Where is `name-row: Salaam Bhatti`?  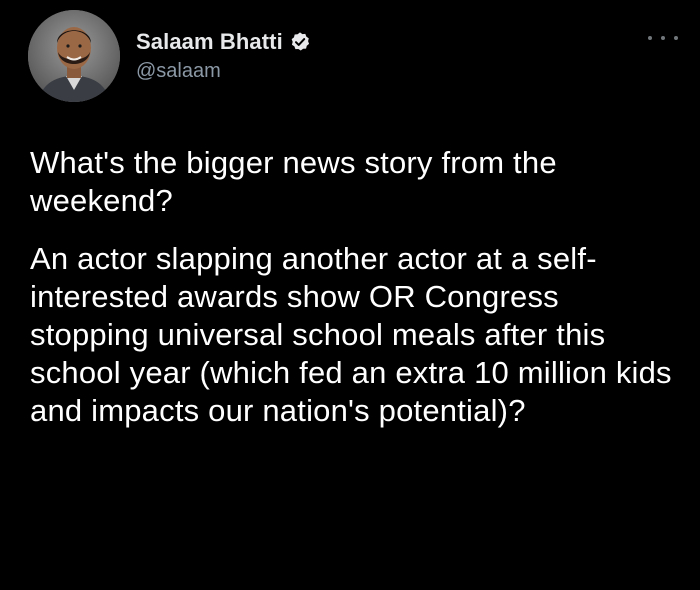
name-row: Salaam Bhatti is located at coordinates (223, 42).